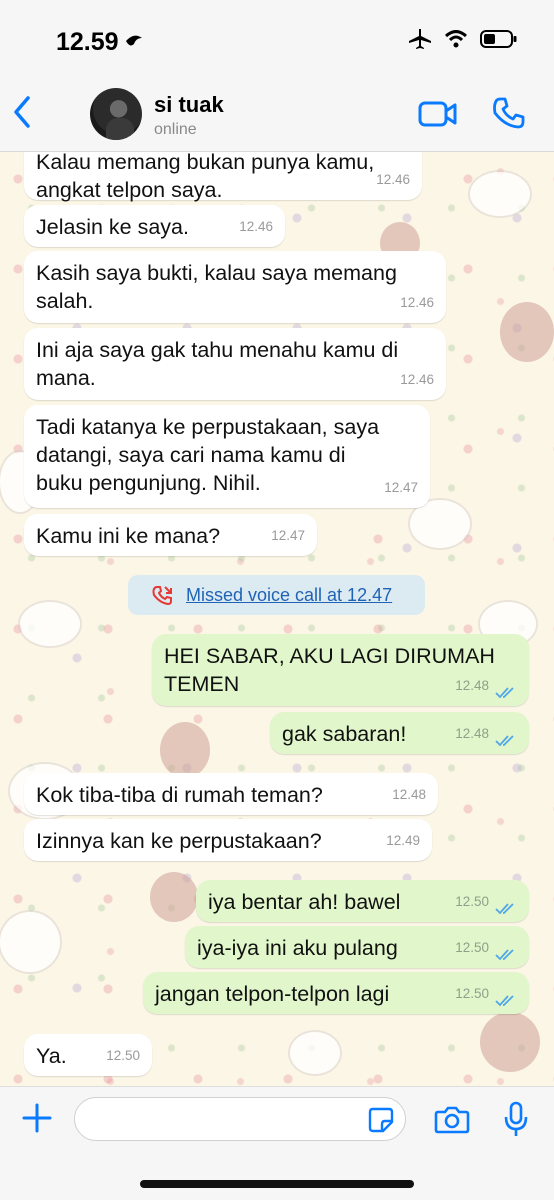  I want to click on message-text: Kasih saya bukti, kalau saya memang, so click(216, 273).